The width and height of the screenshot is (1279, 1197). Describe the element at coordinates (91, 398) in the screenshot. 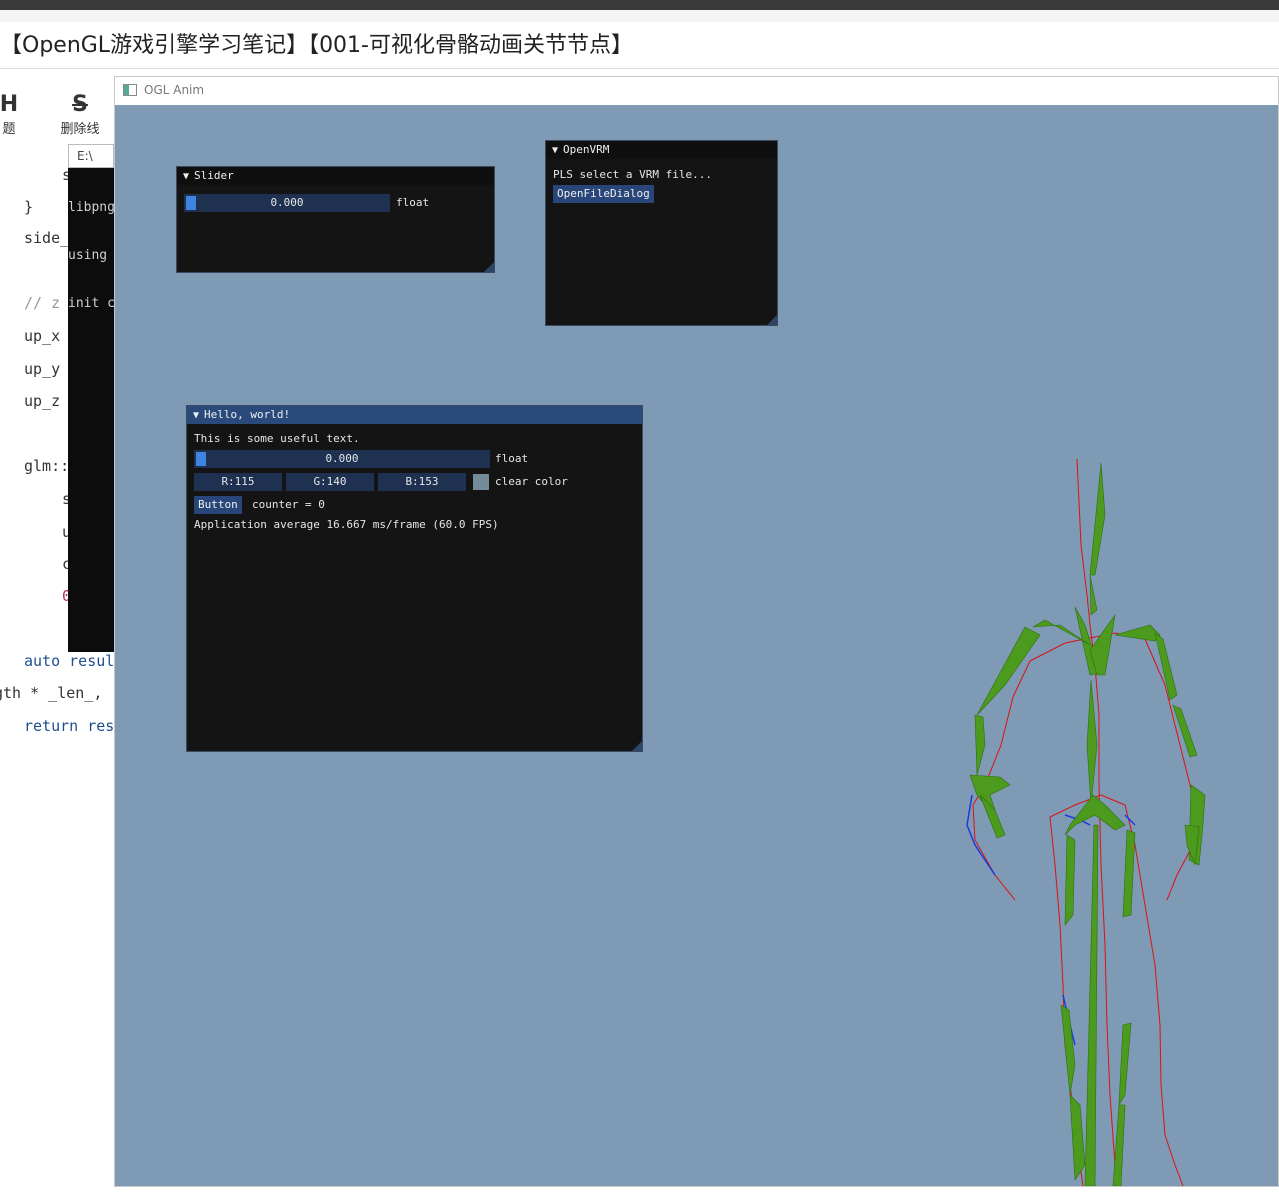

I see `console-window: E:\ libpng using init c` at that location.